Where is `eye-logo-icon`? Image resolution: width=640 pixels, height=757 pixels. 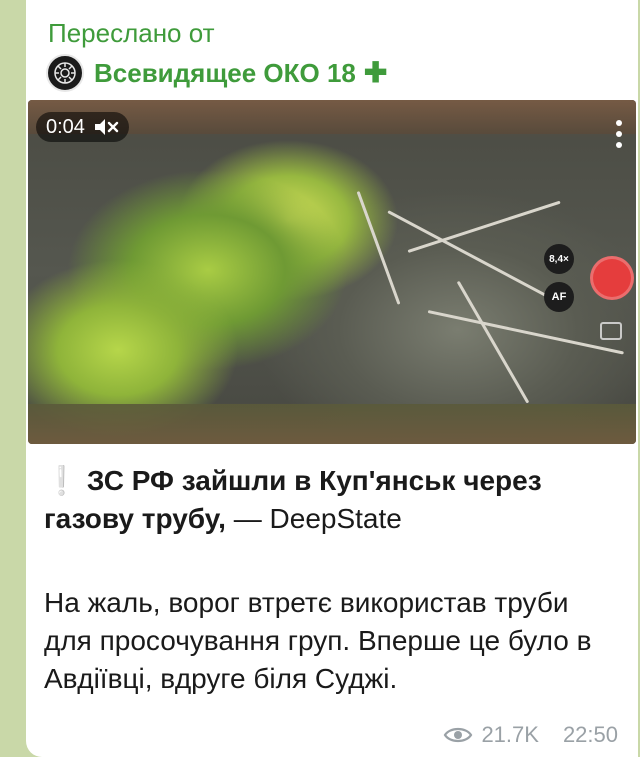
eye-logo-icon is located at coordinates (65, 73).